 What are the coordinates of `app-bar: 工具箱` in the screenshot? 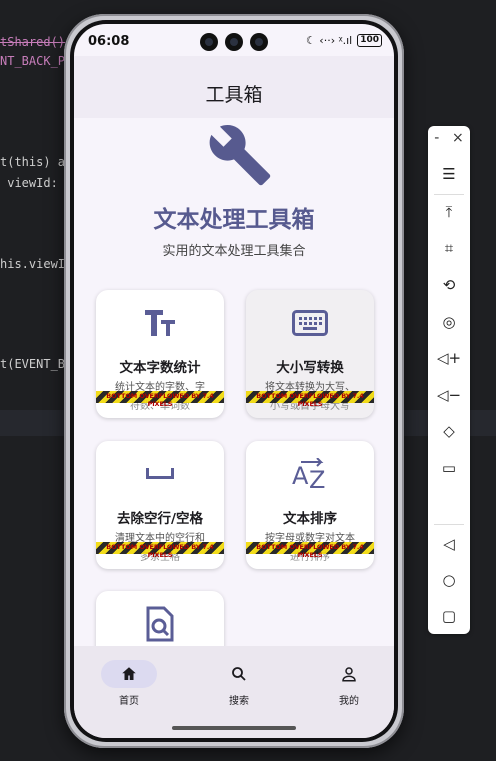 It's located at (234, 87).